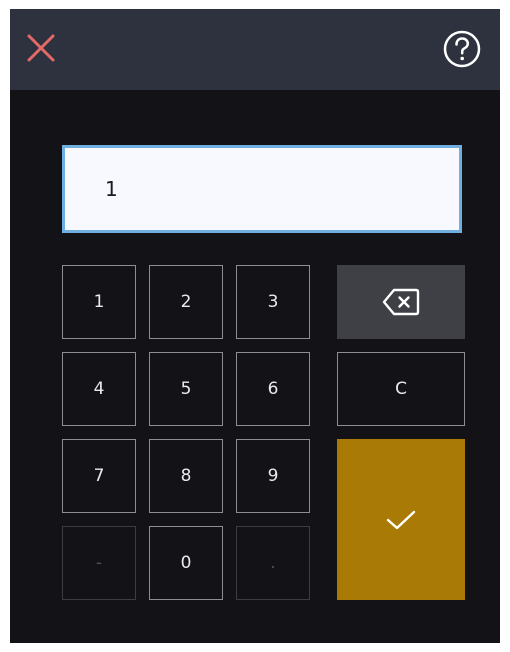 This screenshot has height=652, width=510. I want to click on close-button, so click(42, 49).